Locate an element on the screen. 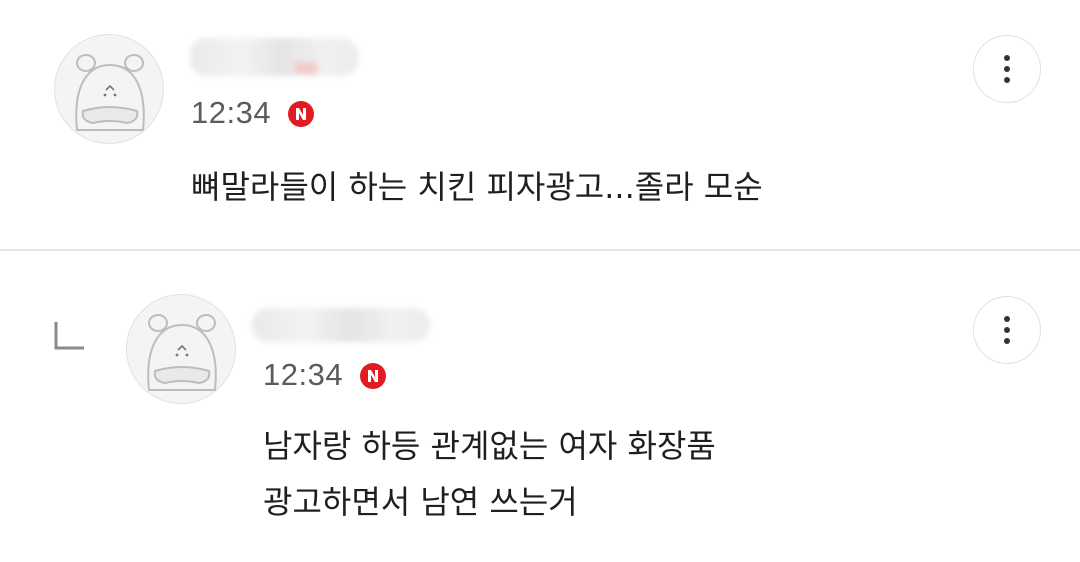 This screenshot has height=562, width=1080. comment-text-line: 광고하면서 남연 쓰는거 is located at coordinates (420, 502).